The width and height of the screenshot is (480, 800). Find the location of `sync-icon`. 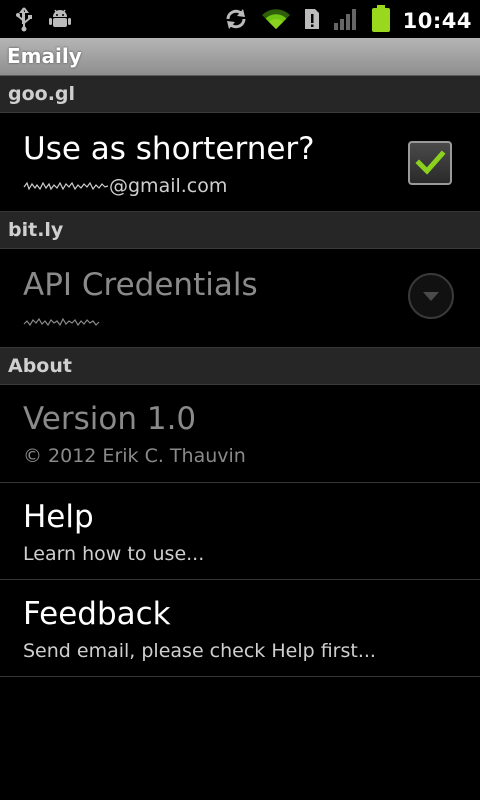

sync-icon is located at coordinates (236, 21).